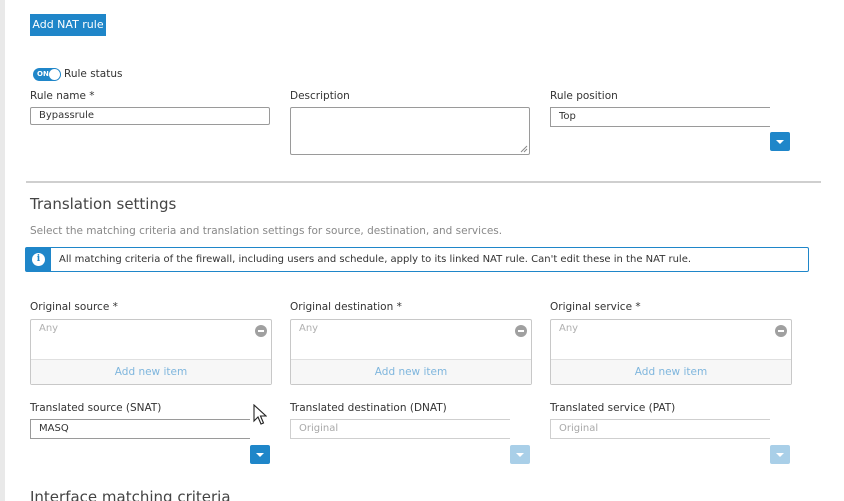  Describe the element at coordinates (410, 131) in the screenshot. I see `description-textarea` at that location.